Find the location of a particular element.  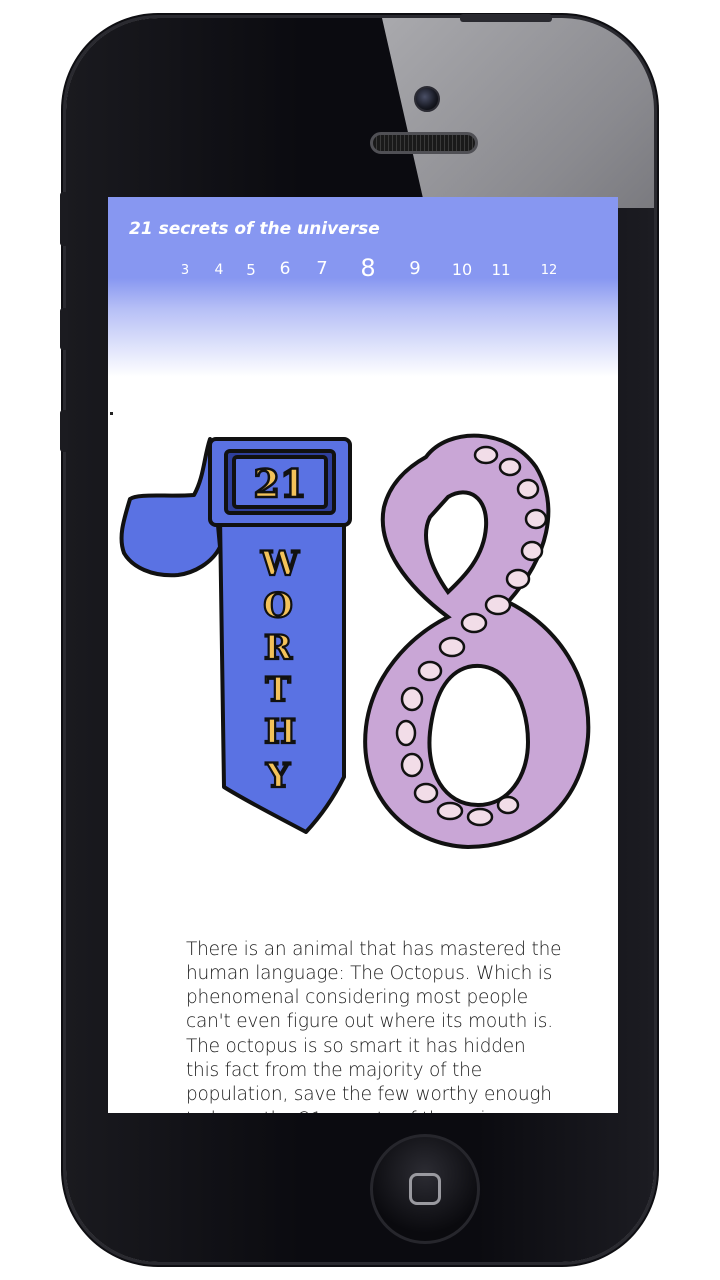

page-12: 12 is located at coordinates (549, 270).